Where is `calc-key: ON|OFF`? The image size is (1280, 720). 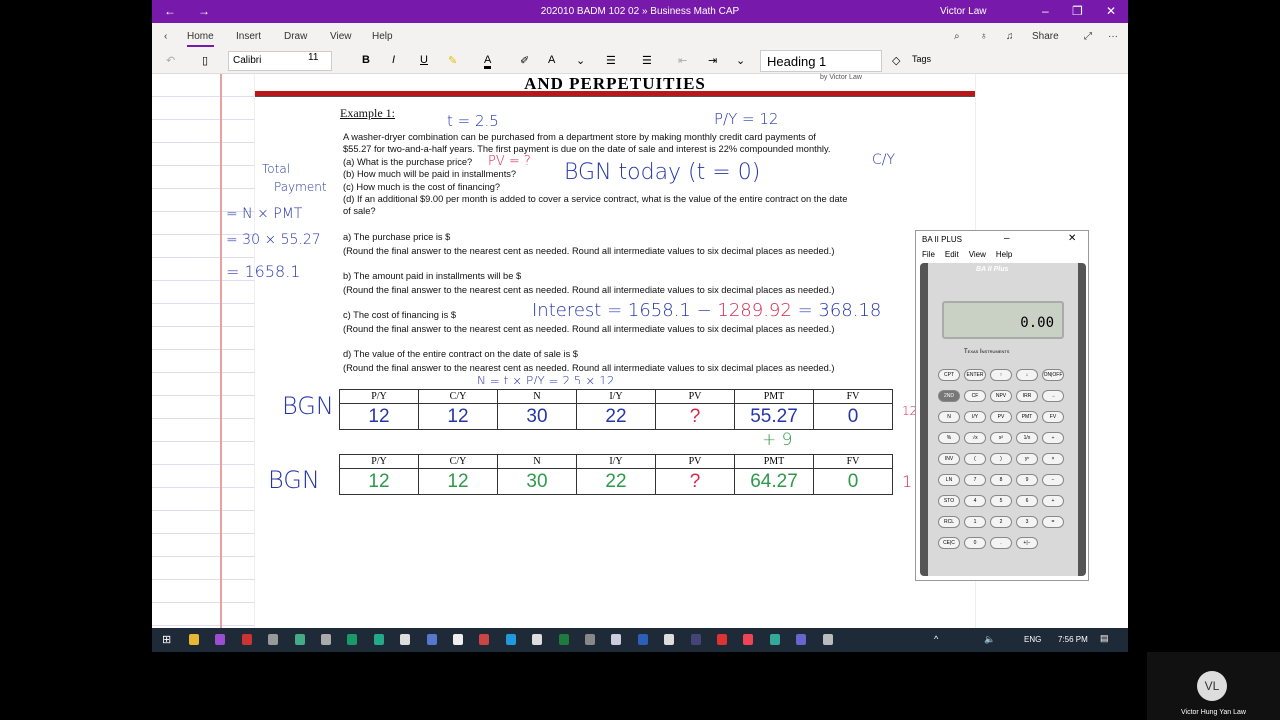 calc-key: ON|OFF is located at coordinates (1053, 375).